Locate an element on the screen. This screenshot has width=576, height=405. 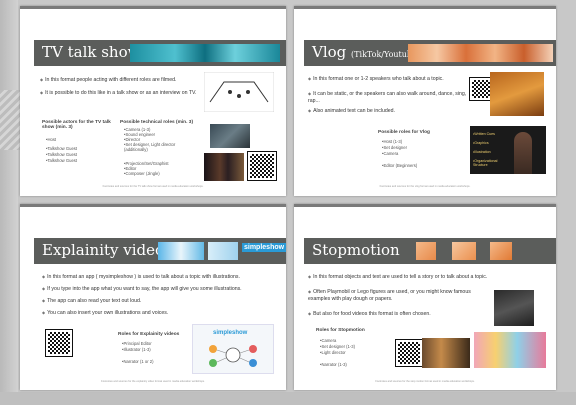
roles-heading: Roles for Explainity videos is located at coordinates (149, 334).